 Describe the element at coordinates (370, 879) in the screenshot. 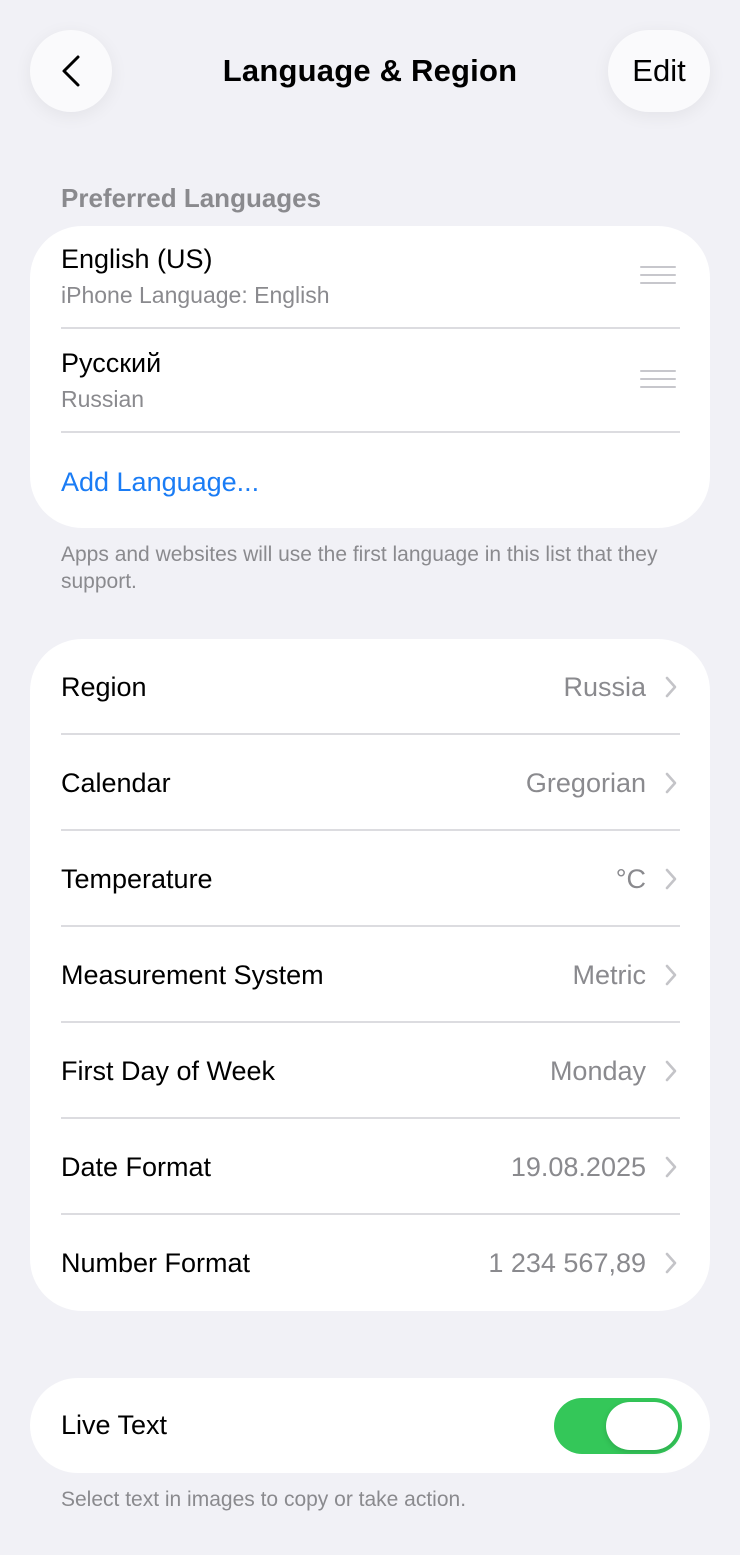

I see `setting-row-temperature: Temperature °C` at that location.